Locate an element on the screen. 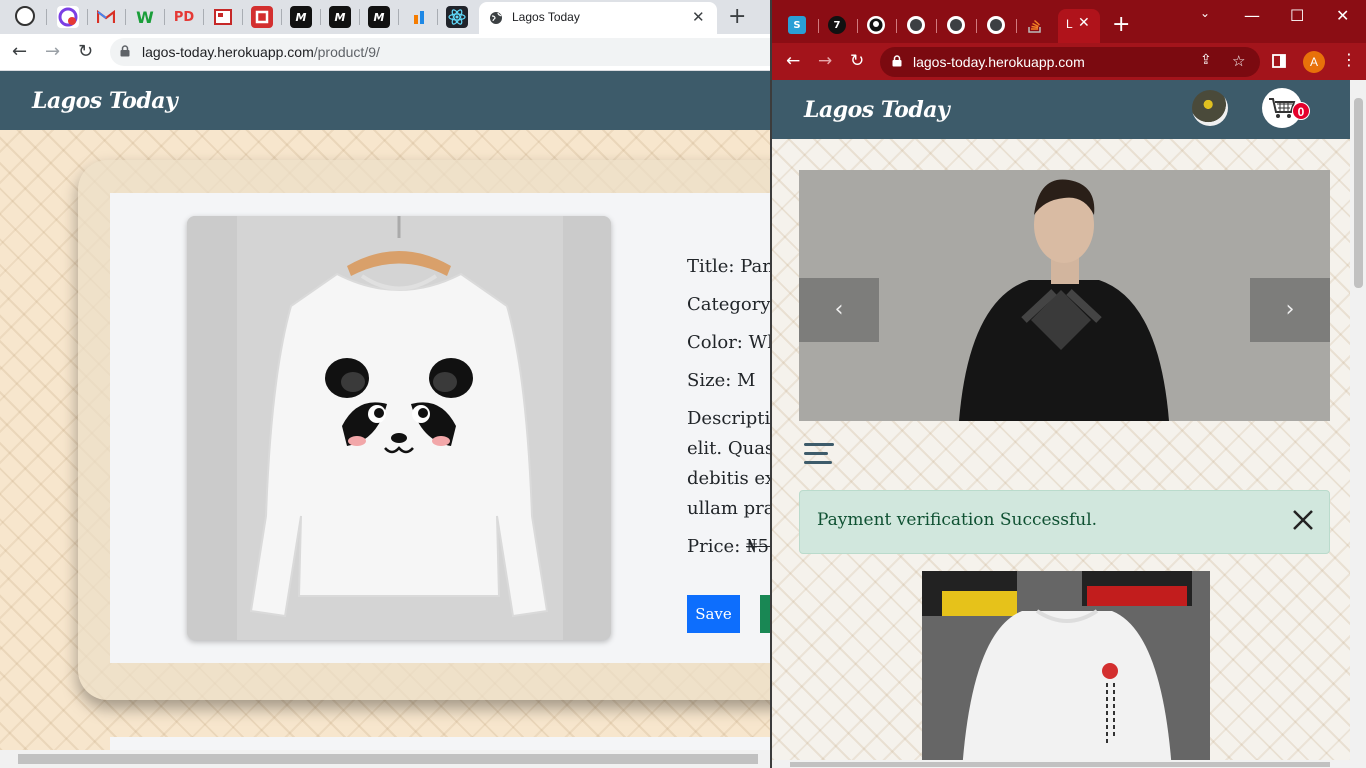 The width and height of the screenshot is (1366, 768). price-value: ₦50( is located at coordinates (759, 546).